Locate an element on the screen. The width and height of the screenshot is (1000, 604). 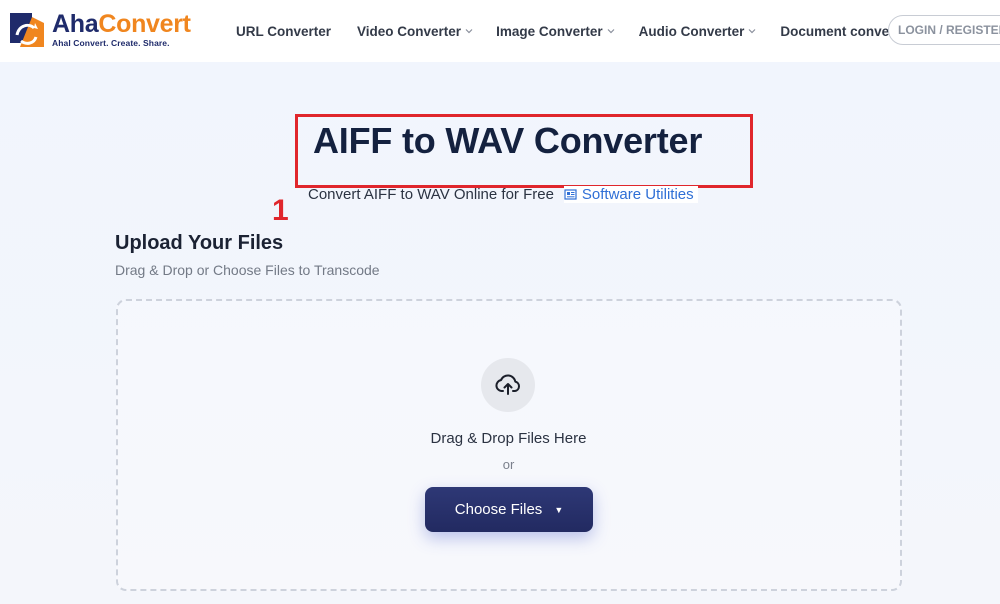
site-logo: AhaConvert Ahal Convert. Create. Share. is located at coordinates (99, 30).